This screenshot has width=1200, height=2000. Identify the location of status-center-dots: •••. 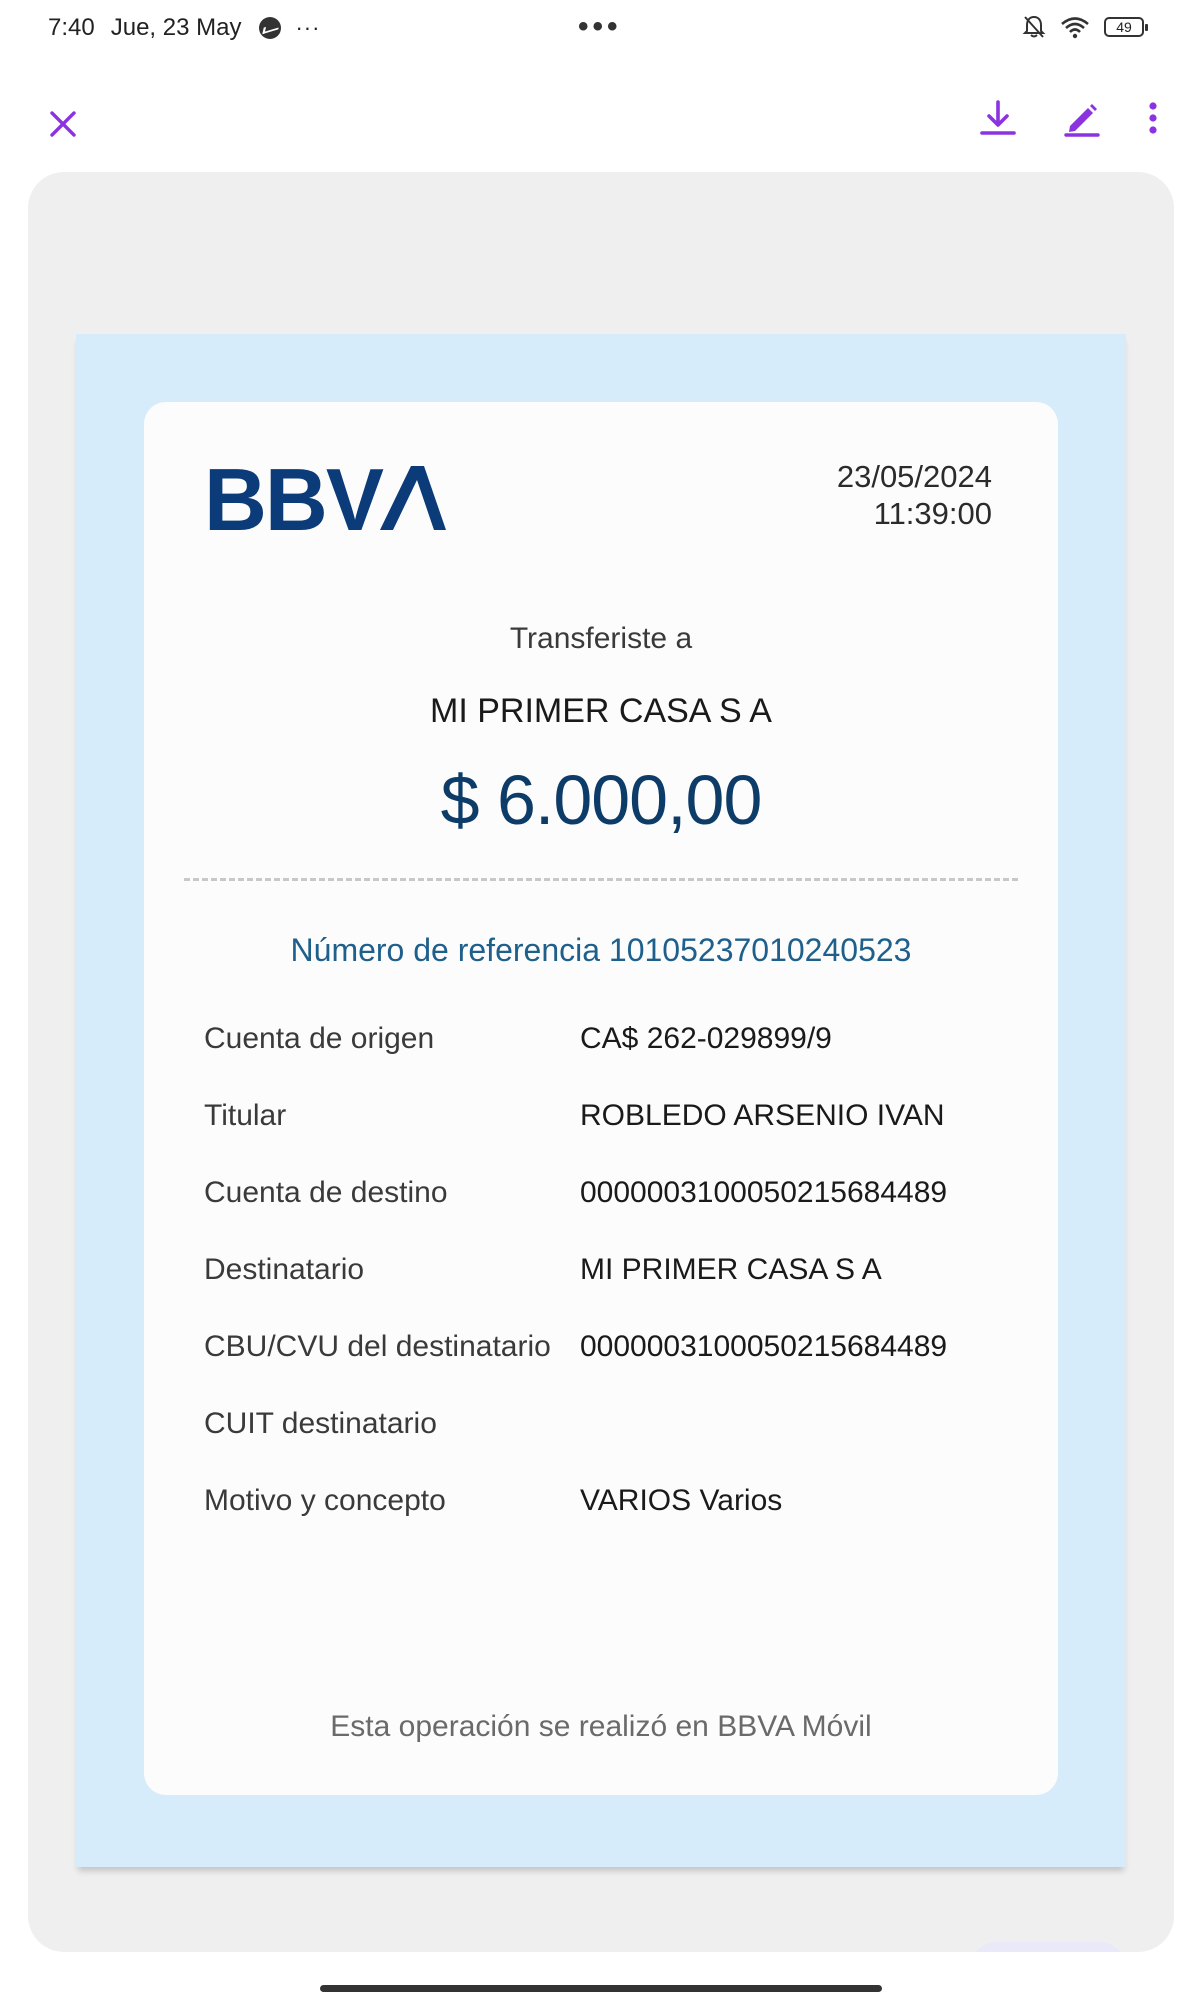
(600, 26).